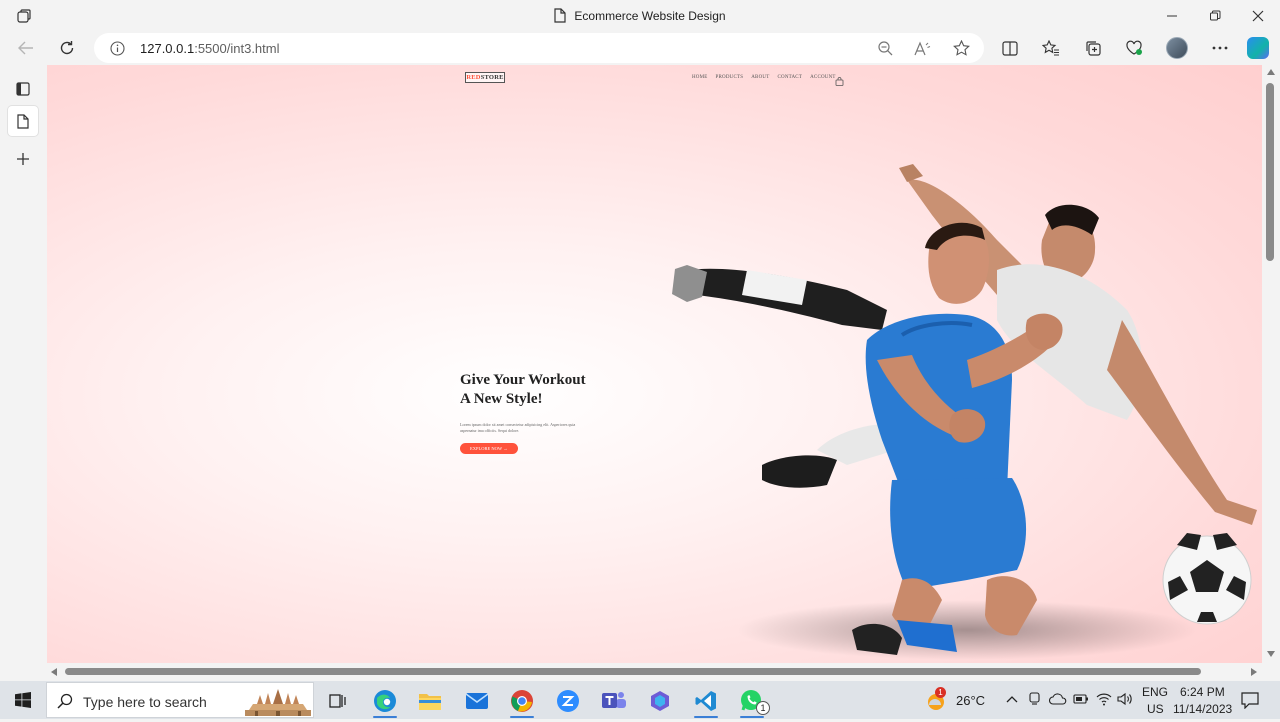 This screenshot has width=1280, height=722. I want to click on copilot-app-icon, so click(660, 701).